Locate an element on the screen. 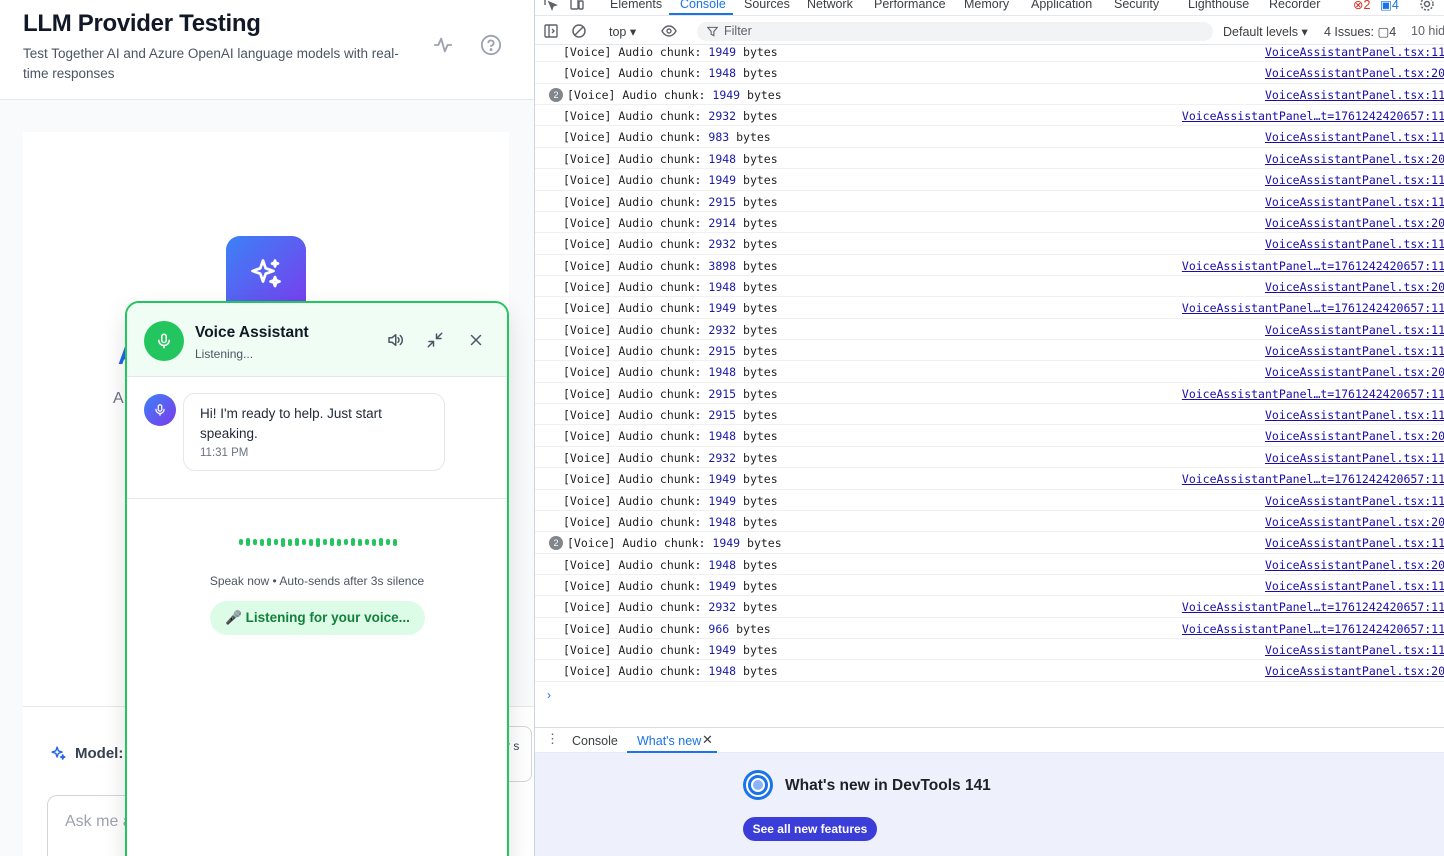 Image resolution: width=1444 pixels, height=856 pixels. clear-console-icon is located at coordinates (579, 31).